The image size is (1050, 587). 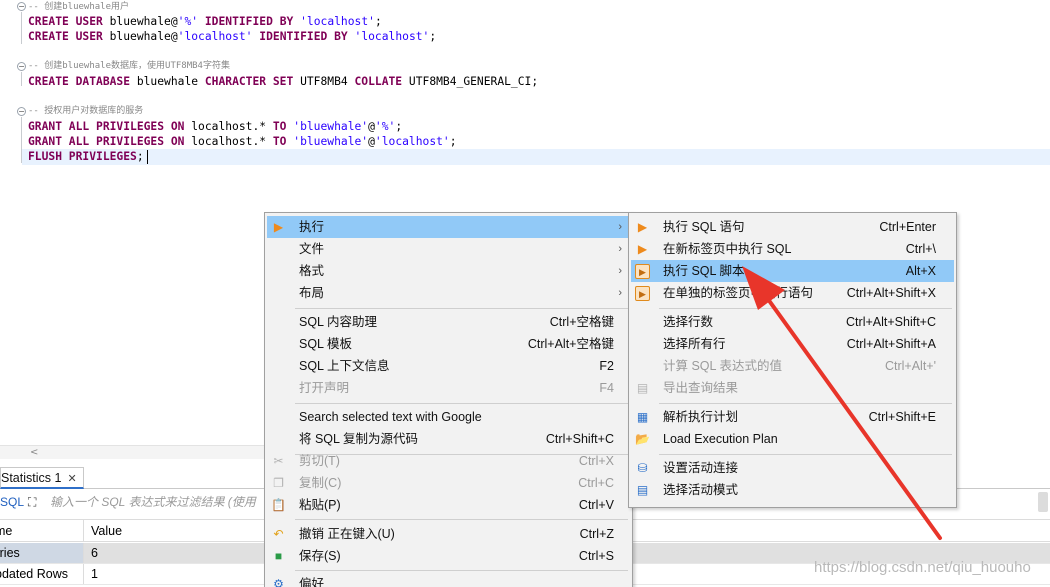 I want to click on execute-new-tab-icon: ▶, so click(x=642, y=249).